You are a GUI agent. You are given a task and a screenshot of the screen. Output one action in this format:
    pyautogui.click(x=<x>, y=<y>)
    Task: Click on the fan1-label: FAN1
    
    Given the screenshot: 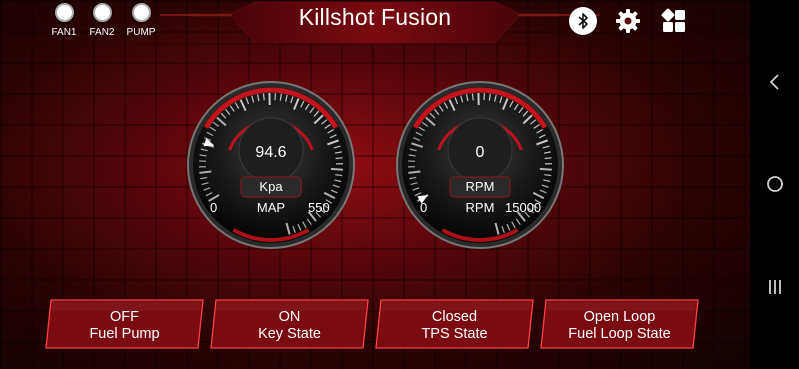 What is the action you would take?
    pyautogui.click(x=64, y=32)
    